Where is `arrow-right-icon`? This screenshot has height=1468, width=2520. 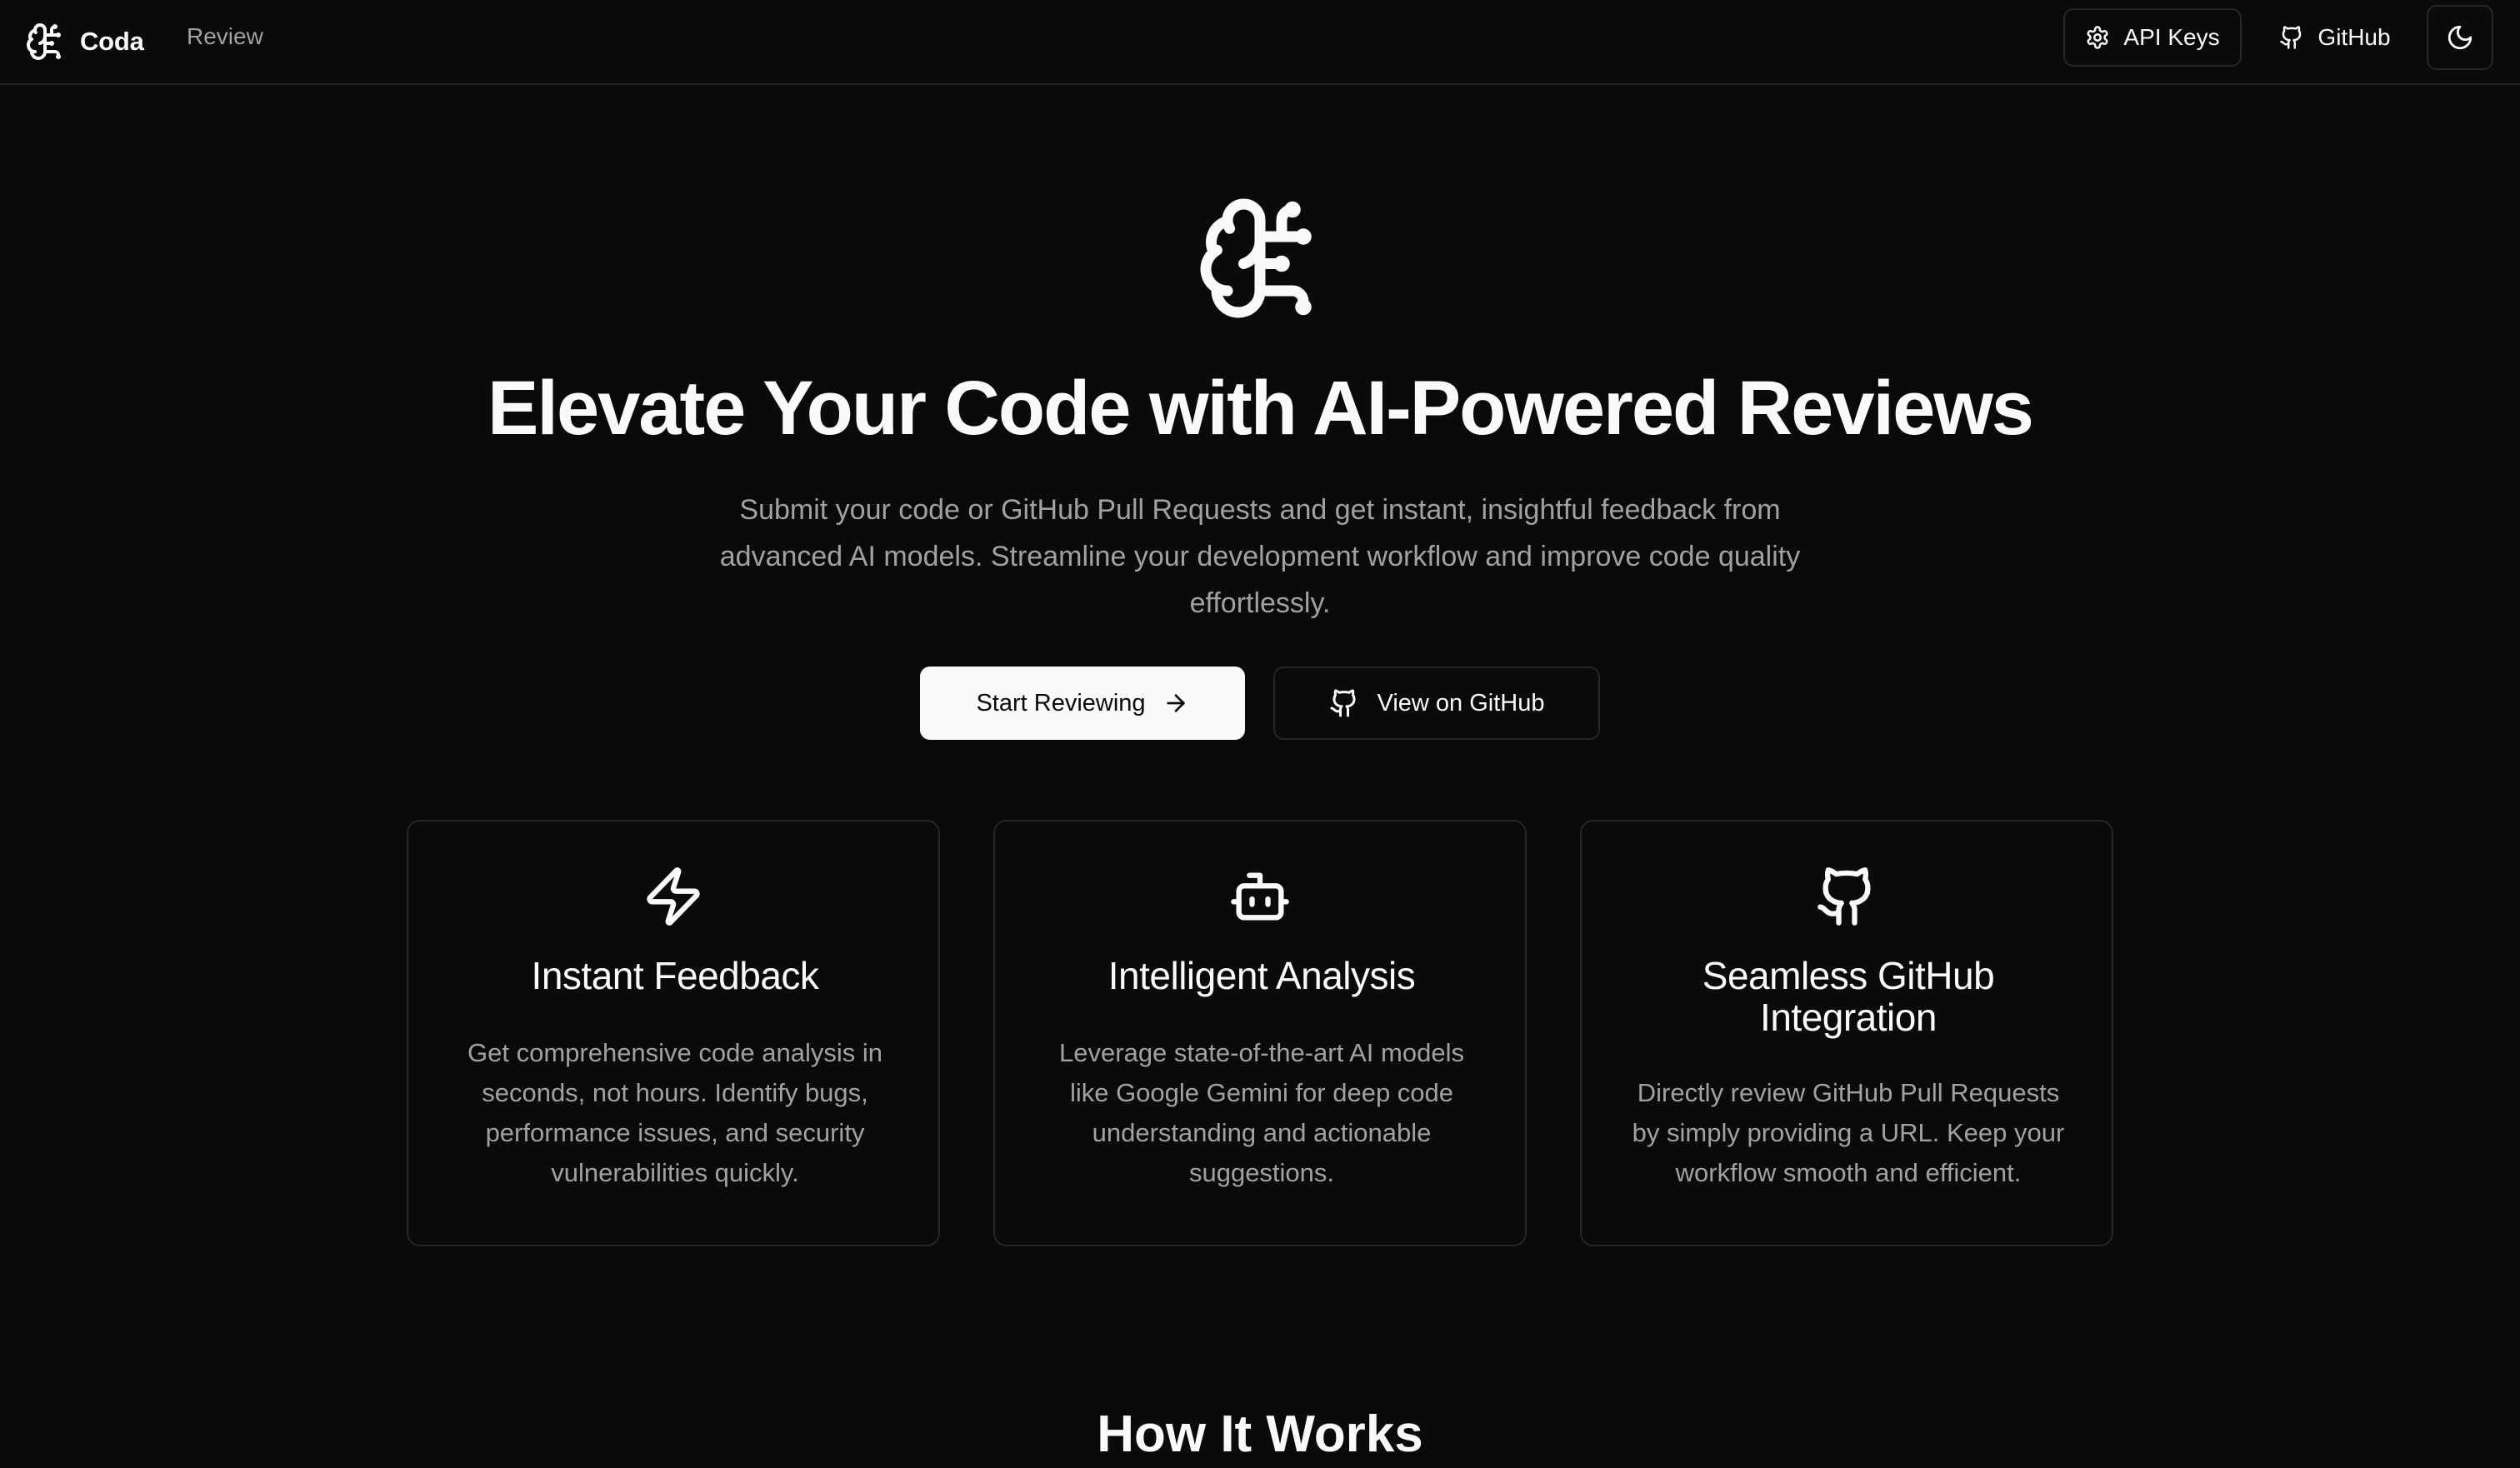 arrow-right-icon is located at coordinates (1175, 703).